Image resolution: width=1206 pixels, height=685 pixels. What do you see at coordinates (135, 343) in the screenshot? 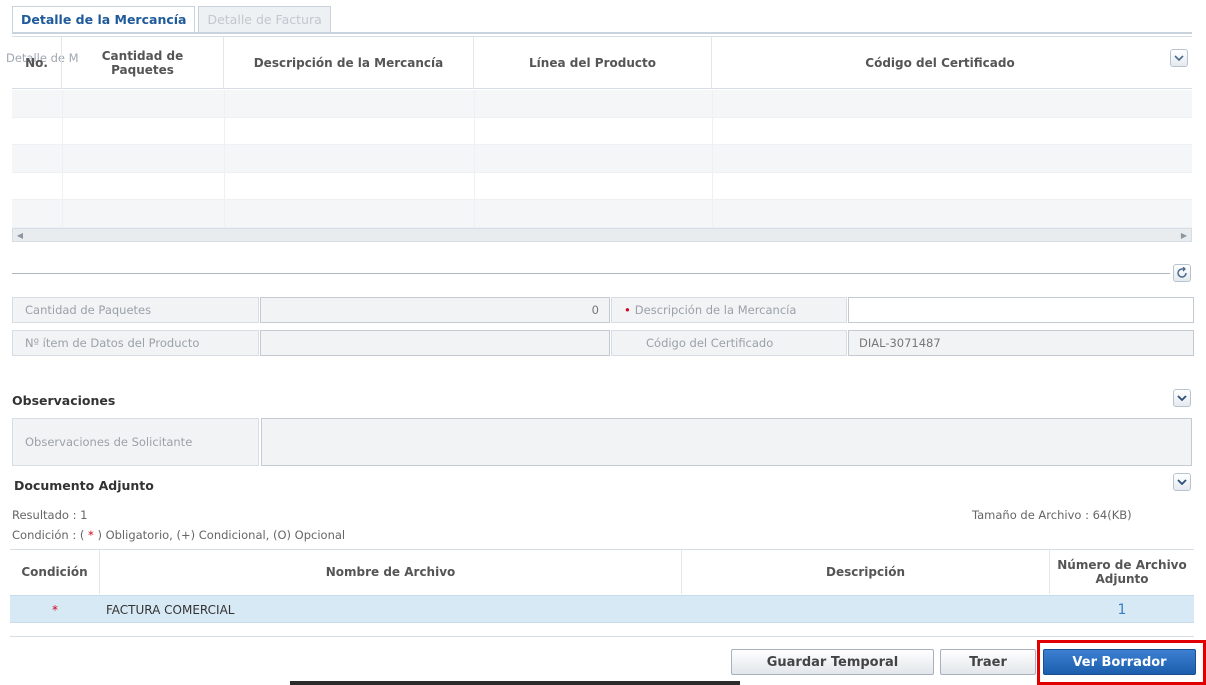
I see `item-label: Nº ítem de Datos del Producto` at bounding box center [135, 343].